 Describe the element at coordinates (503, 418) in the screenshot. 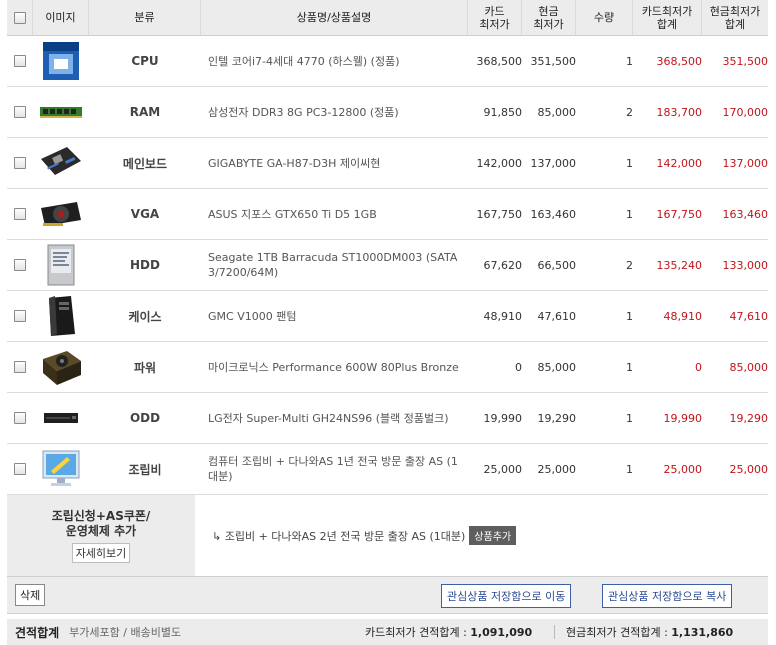

I see `card-price: 19,990` at that location.